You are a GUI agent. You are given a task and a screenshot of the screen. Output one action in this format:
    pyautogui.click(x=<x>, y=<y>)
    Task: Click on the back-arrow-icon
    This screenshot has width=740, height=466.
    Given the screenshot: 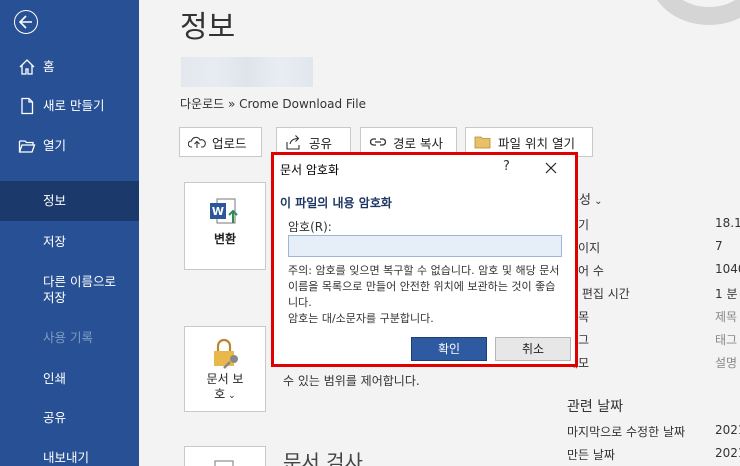 What is the action you would take?
    pyautogui.click(x=25, y=22)
    